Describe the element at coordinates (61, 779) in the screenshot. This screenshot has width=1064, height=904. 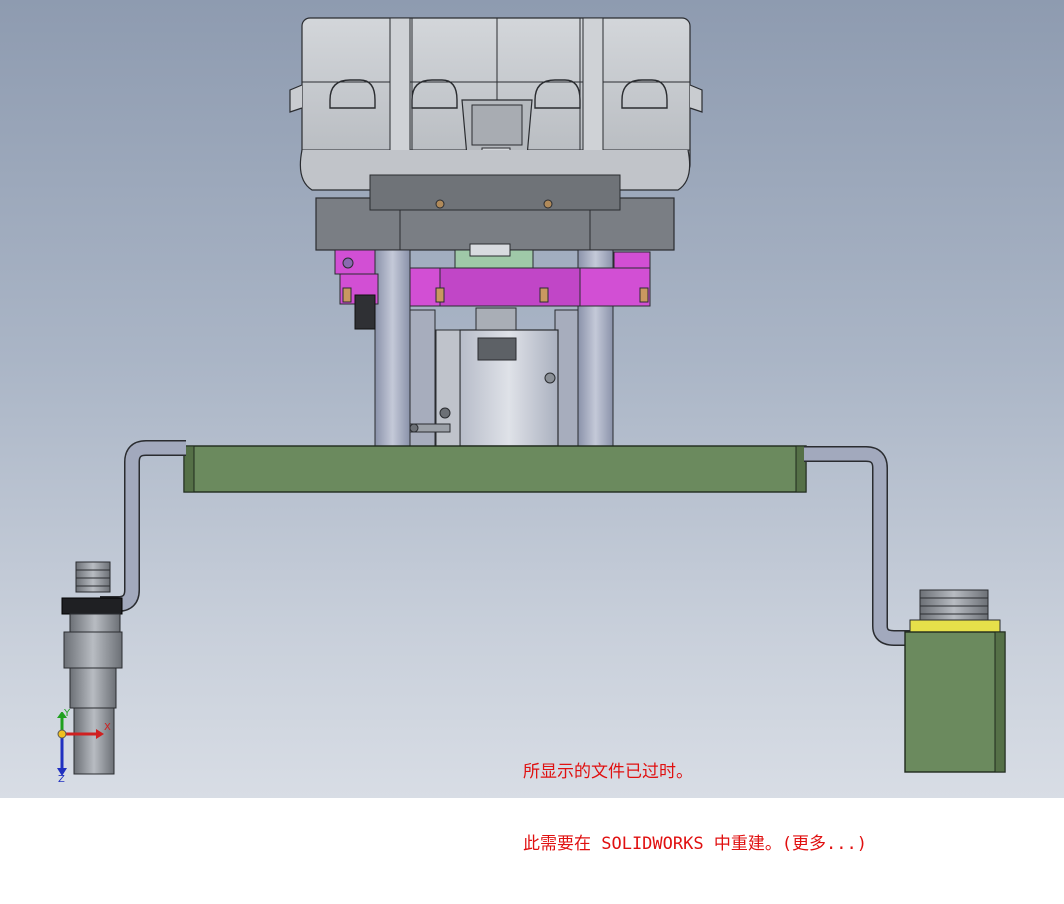
I see `triad-z-label: Z` at that location.